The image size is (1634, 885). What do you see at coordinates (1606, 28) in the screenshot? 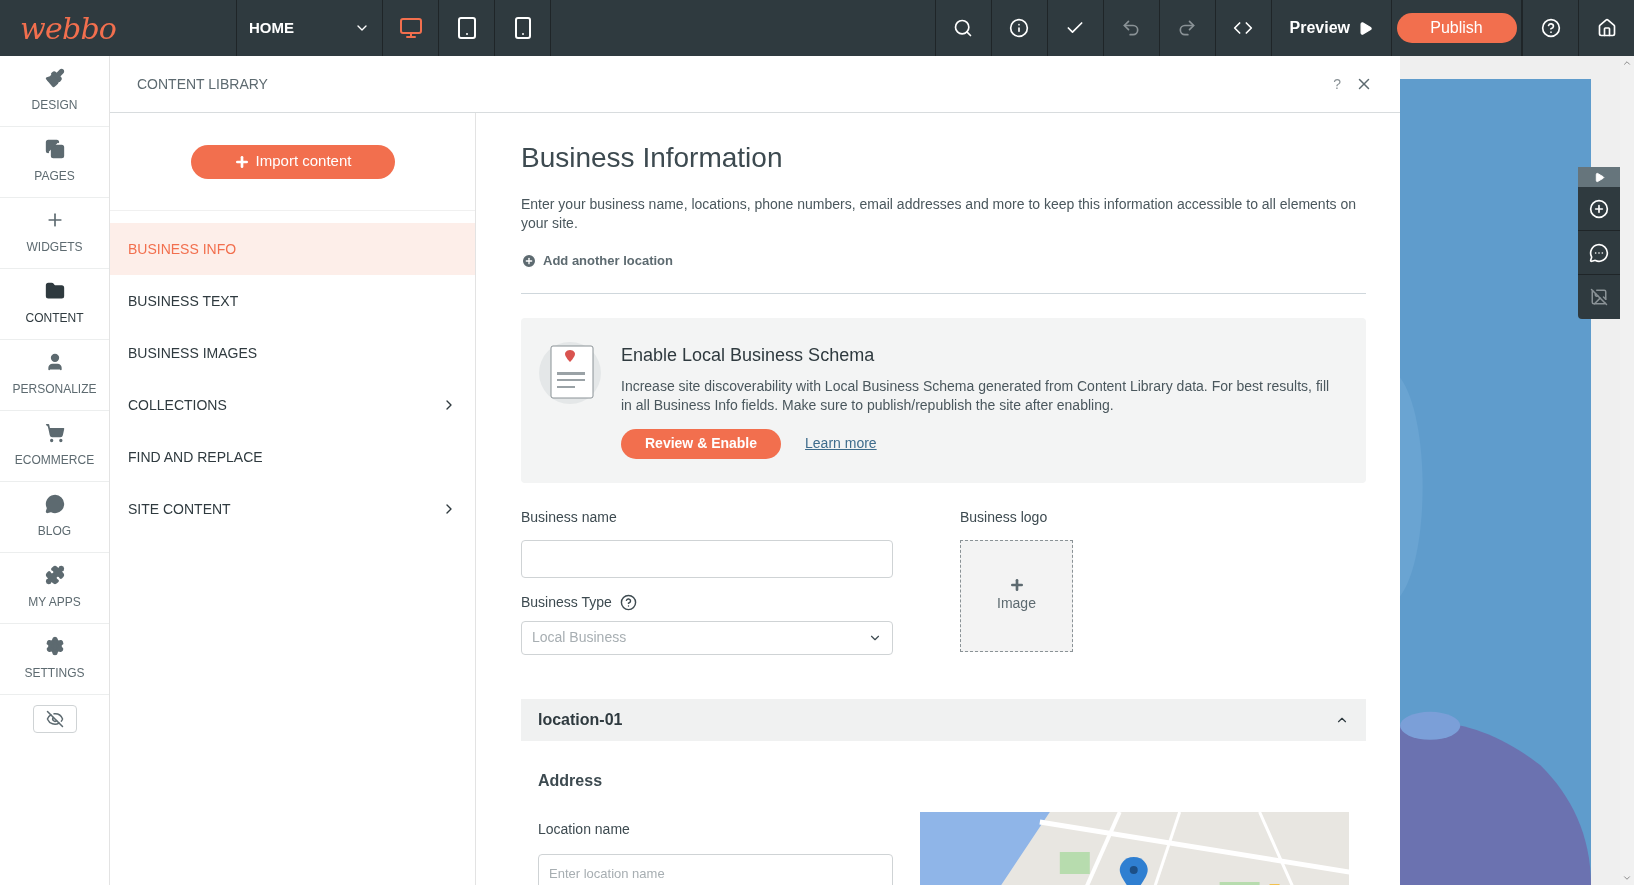
I see `home-icon` at bounding box center [1606, 28].